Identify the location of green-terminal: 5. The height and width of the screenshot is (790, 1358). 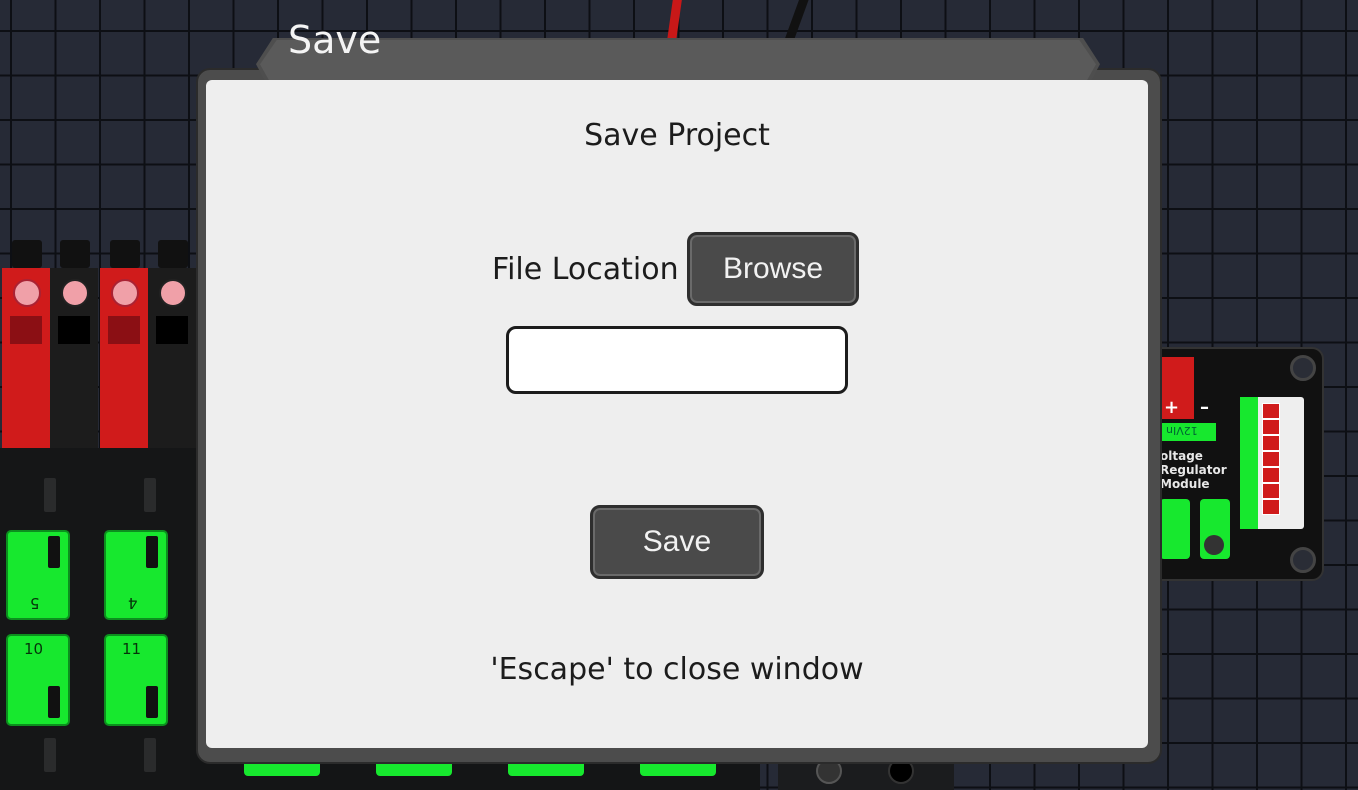
(38, 575).